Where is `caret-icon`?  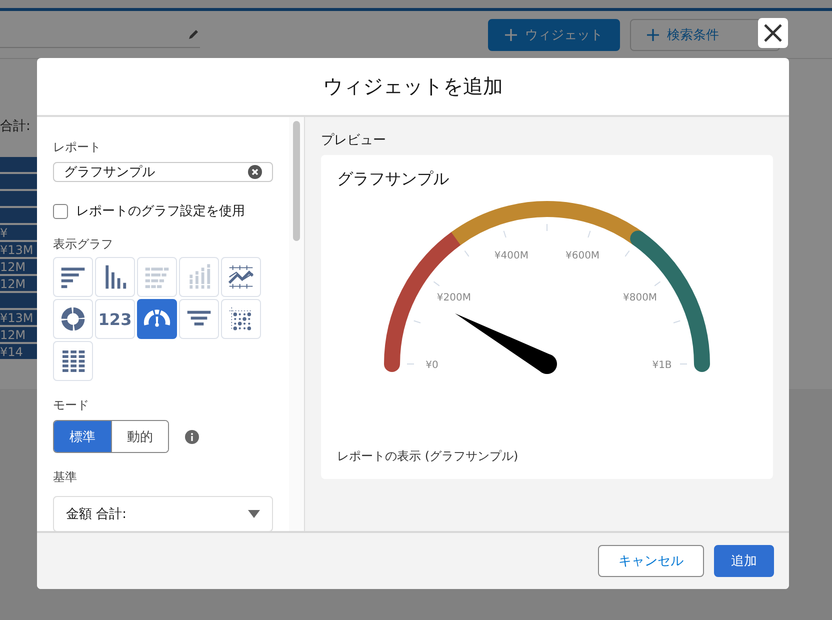 caret-icon is located at coordinates (254, 514).